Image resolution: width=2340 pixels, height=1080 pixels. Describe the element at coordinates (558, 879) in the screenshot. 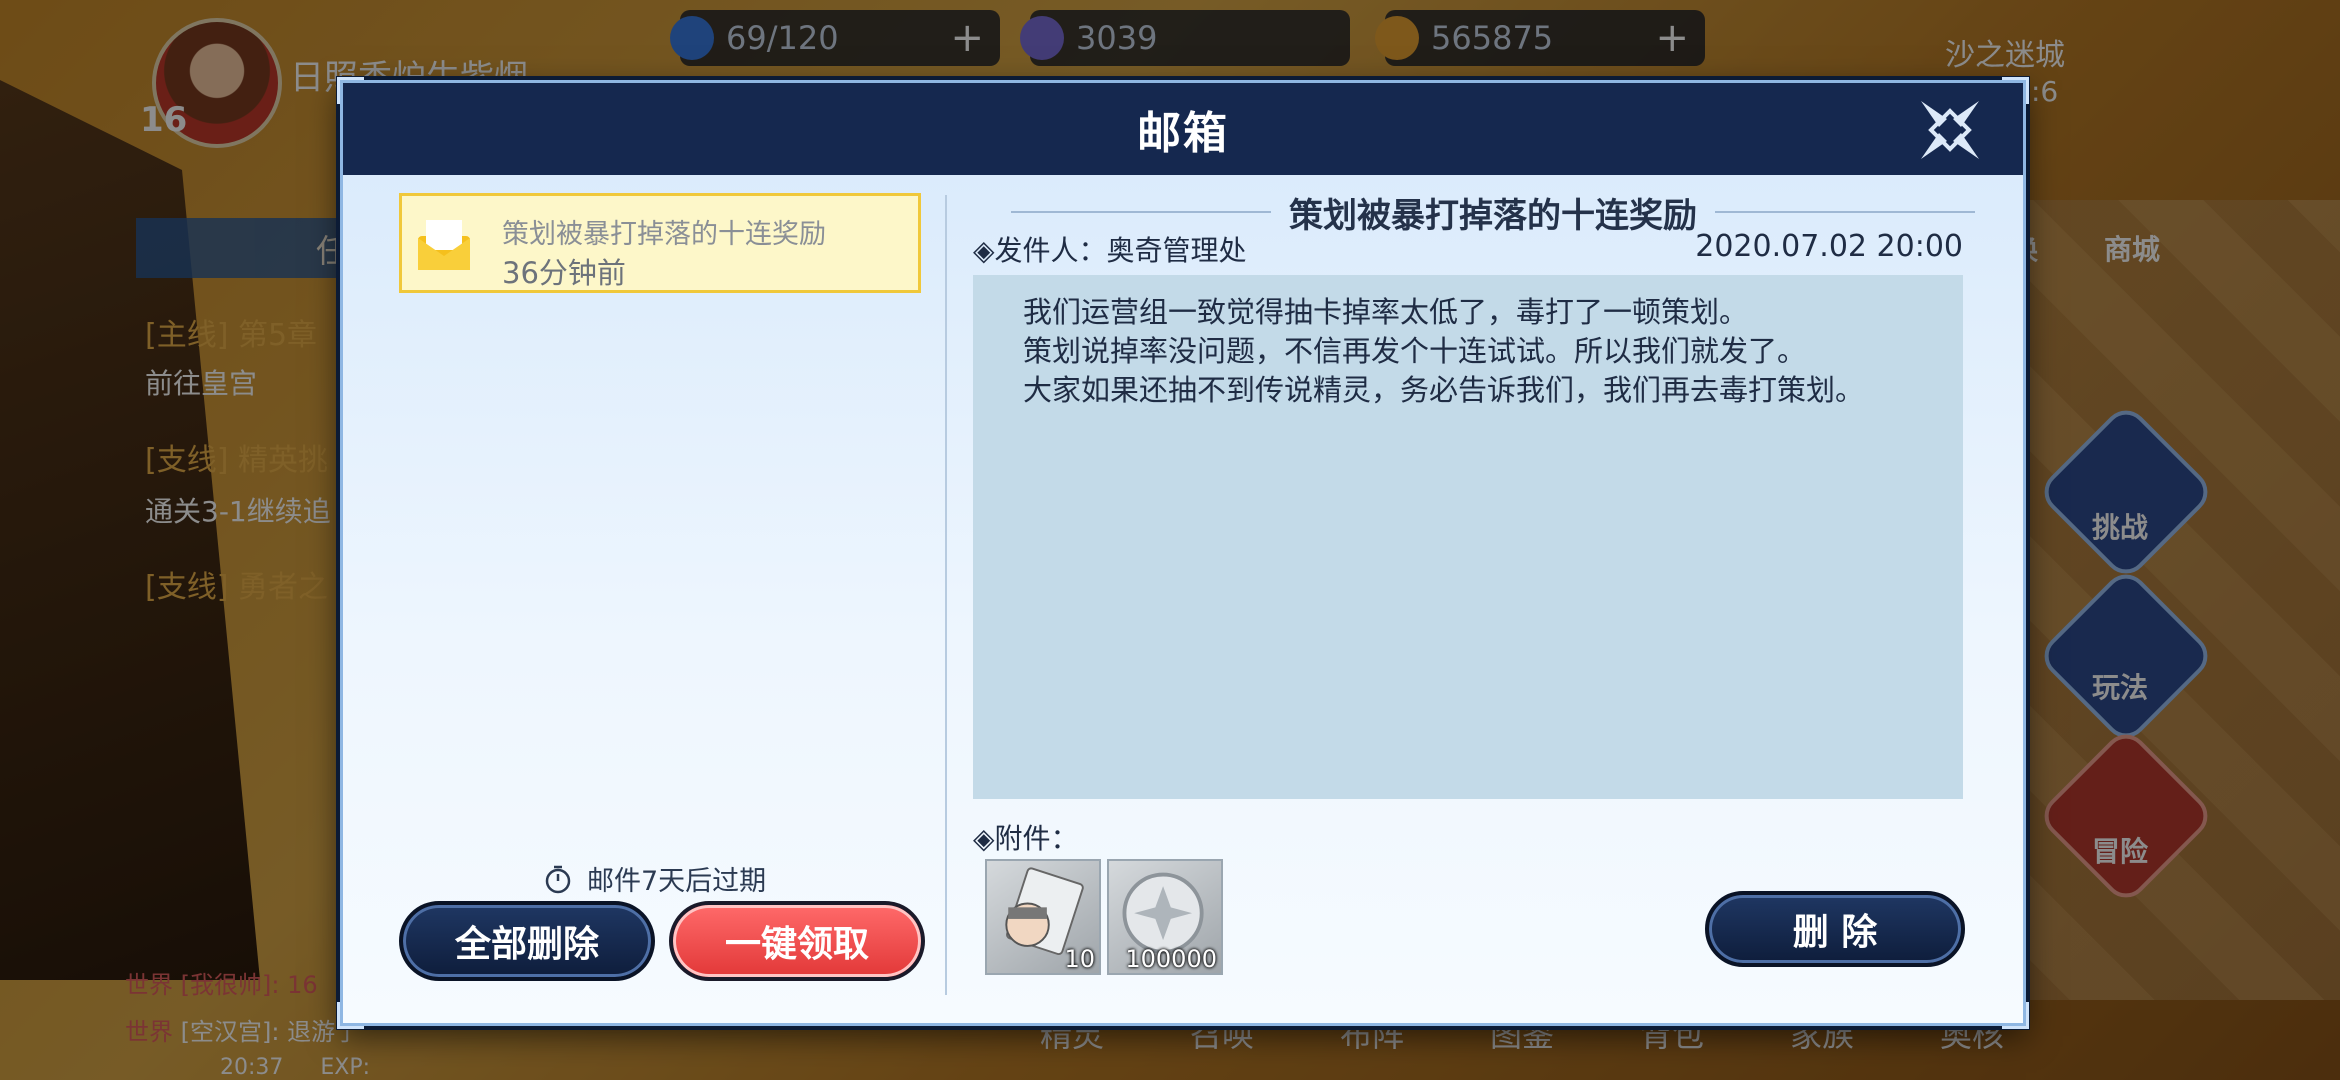

I see `timer-icon` at that location.